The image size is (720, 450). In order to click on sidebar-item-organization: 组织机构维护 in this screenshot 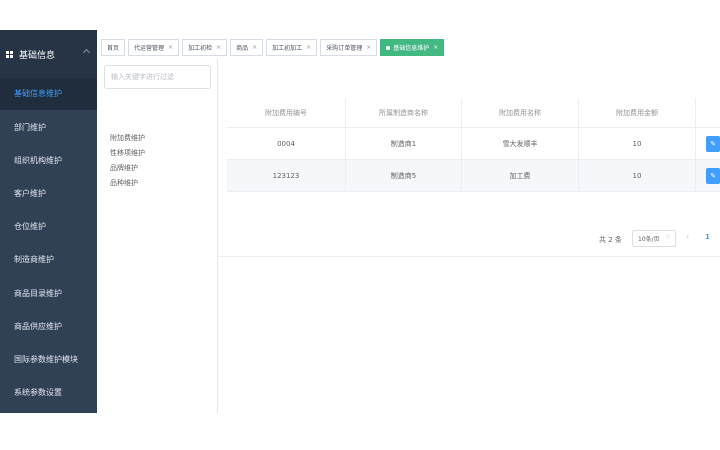, I will do `click(48, 161)`.